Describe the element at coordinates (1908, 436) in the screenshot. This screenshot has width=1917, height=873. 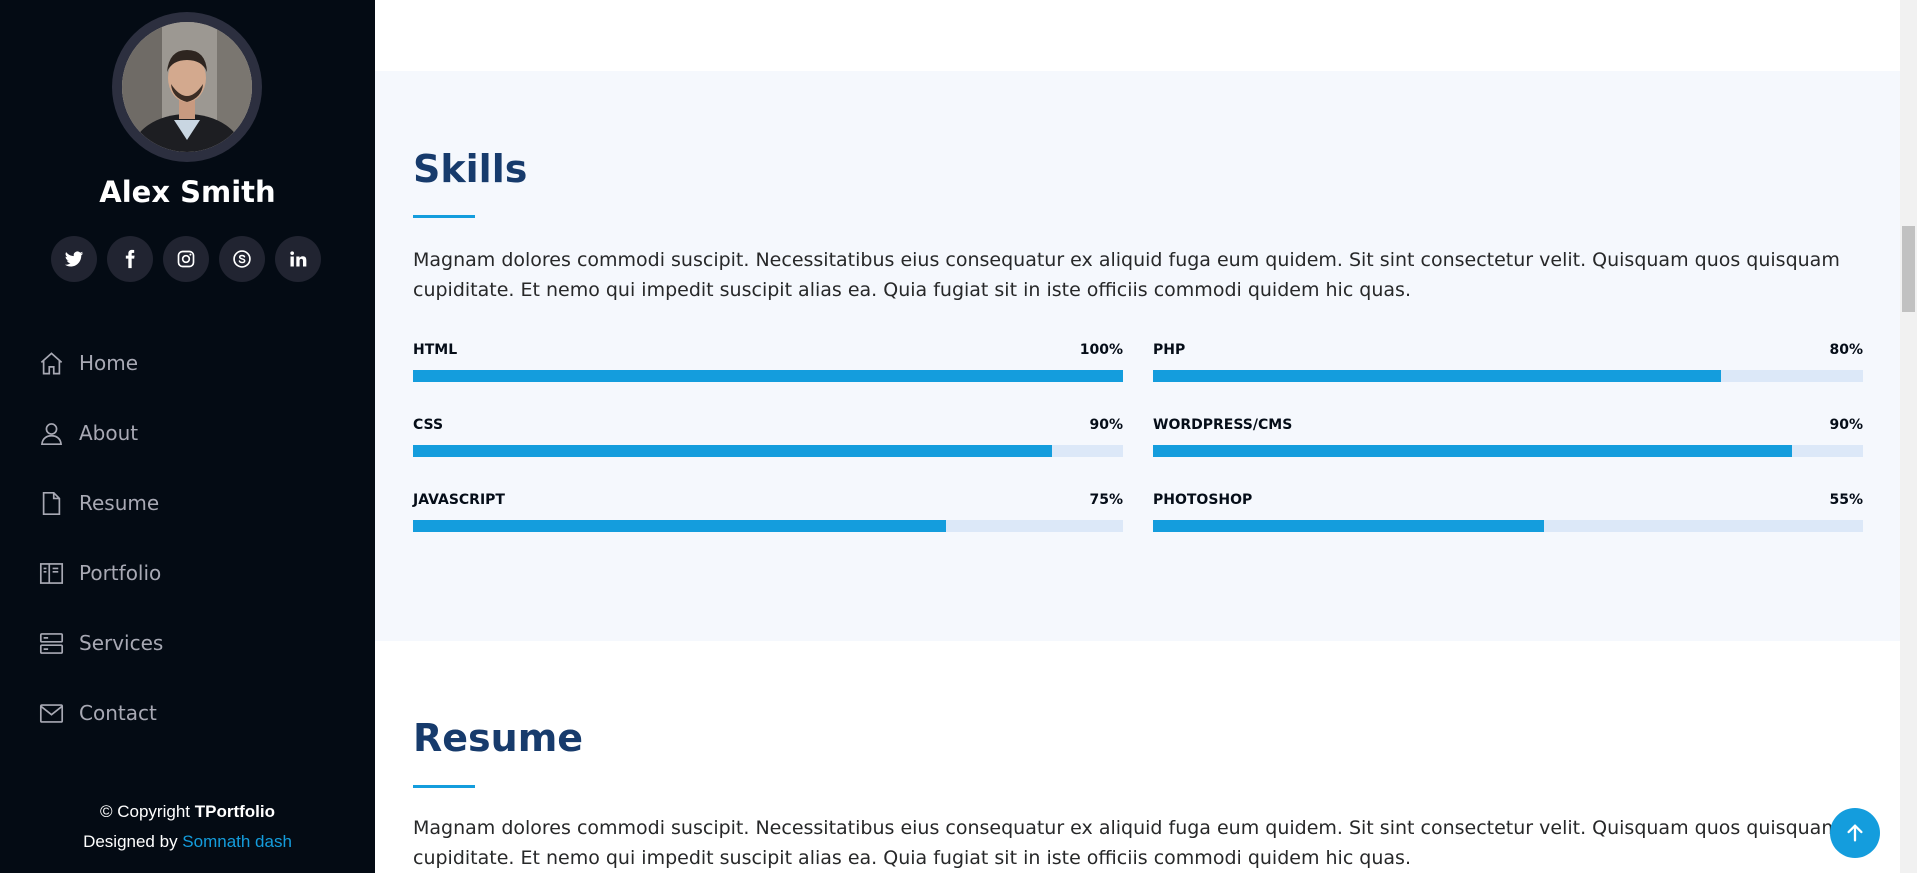
I see `scrollbar` at that location.